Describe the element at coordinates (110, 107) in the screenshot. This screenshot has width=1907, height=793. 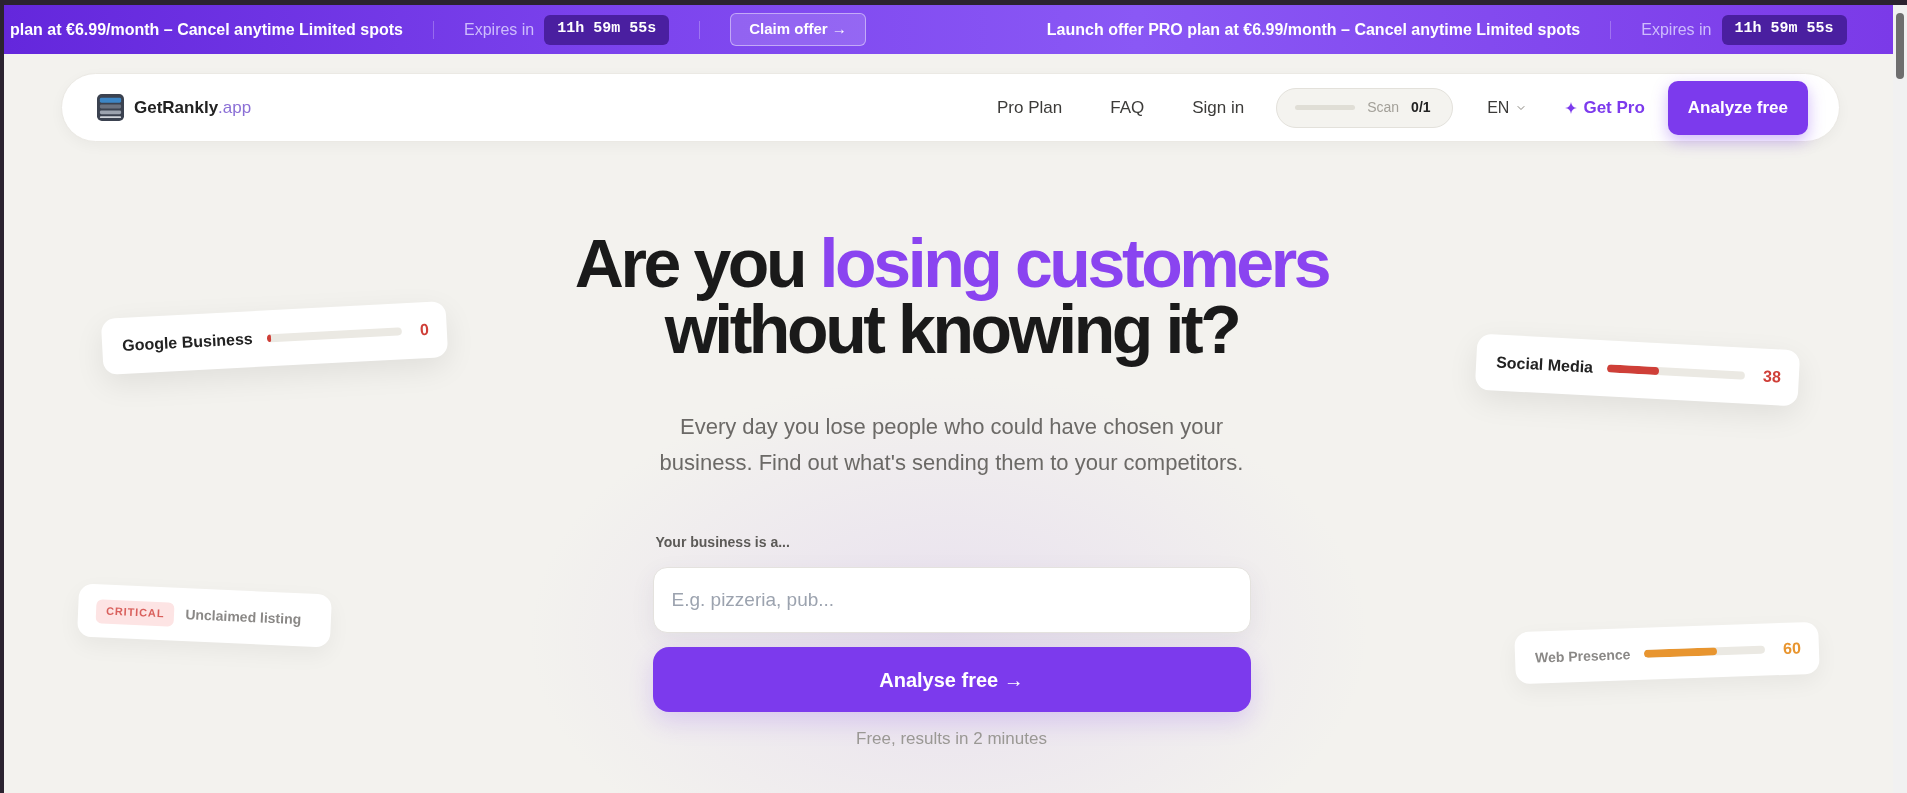
I see `layers-logo-icon` at that location.